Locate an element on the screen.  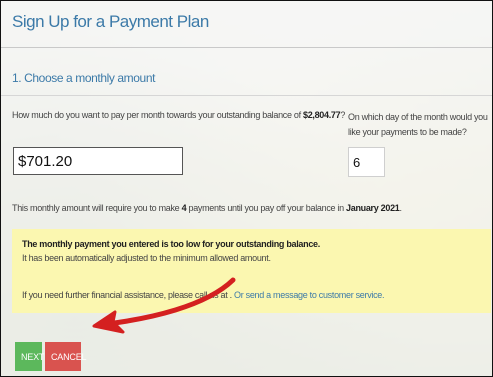
step-heading: 1. Choose a monthly amount is located at coordinates (84, 78).